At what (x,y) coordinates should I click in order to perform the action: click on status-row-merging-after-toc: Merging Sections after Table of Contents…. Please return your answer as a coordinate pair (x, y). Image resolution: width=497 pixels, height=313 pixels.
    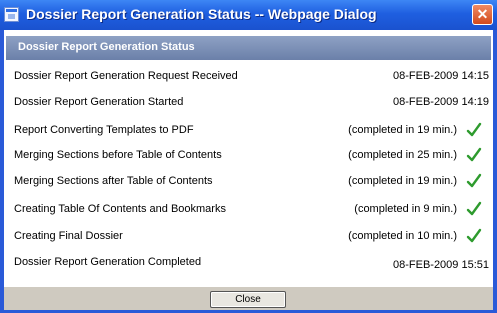
    Looking at the image, I should click on (248, 182).